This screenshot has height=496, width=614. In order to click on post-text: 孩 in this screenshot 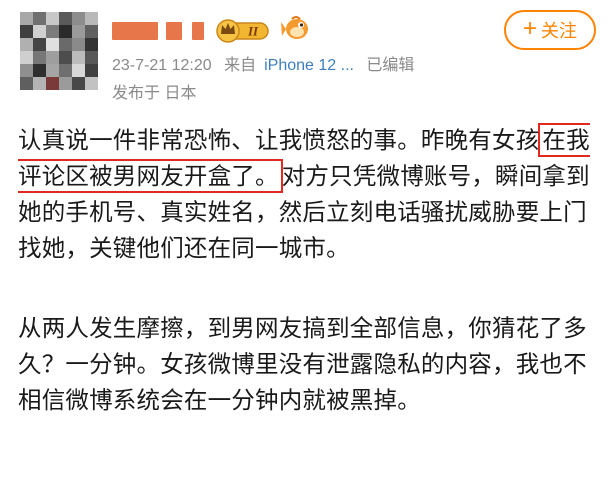, I will do `click(527, 140)`.